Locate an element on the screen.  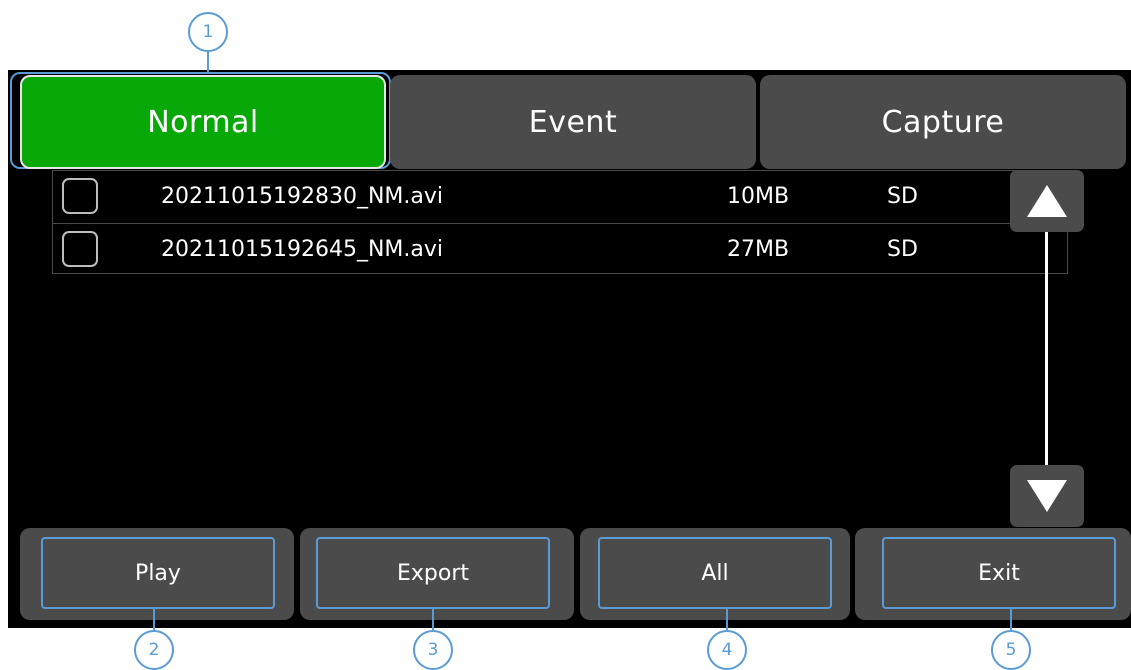
callout-5-leader is located at coordinates (1011, 619).